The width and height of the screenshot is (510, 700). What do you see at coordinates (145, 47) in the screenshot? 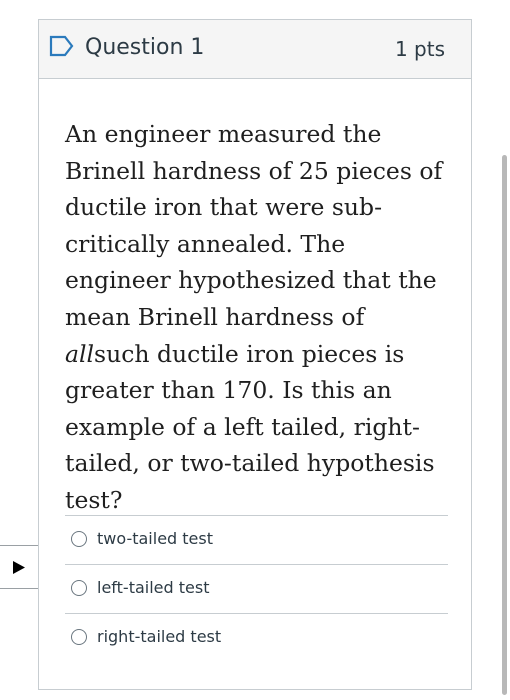
I see `question-title: Question 1` at bounding box center [145, 47].